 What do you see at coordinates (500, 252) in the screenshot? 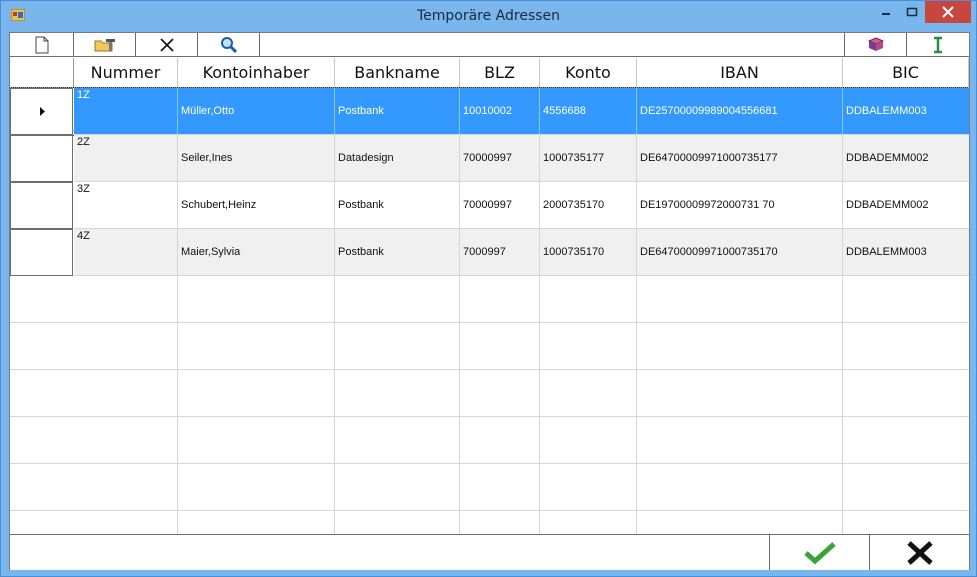
I see `cell-blz: 7000997` at bounding box center [500, 252].